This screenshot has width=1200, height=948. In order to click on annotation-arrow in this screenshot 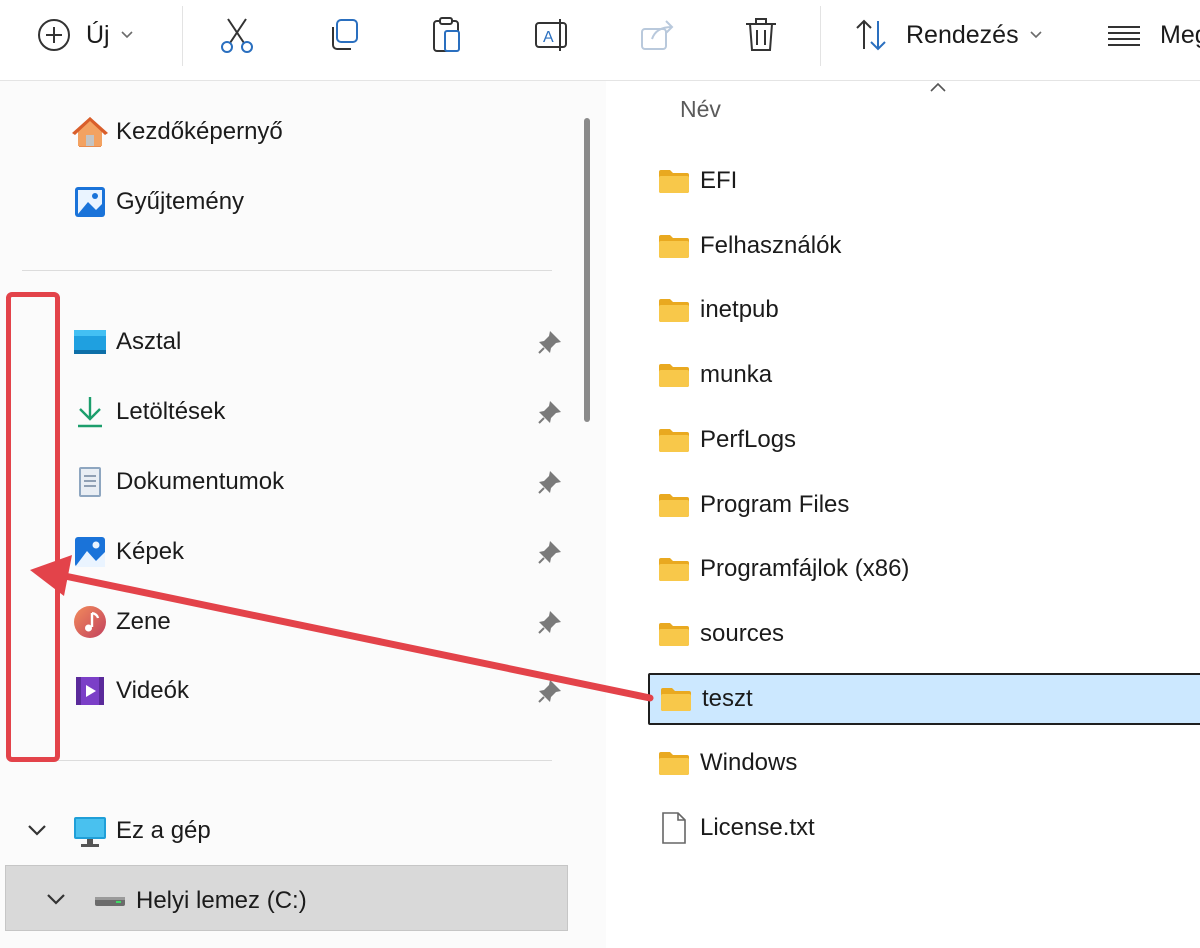, I will do `click(342, 628)`.